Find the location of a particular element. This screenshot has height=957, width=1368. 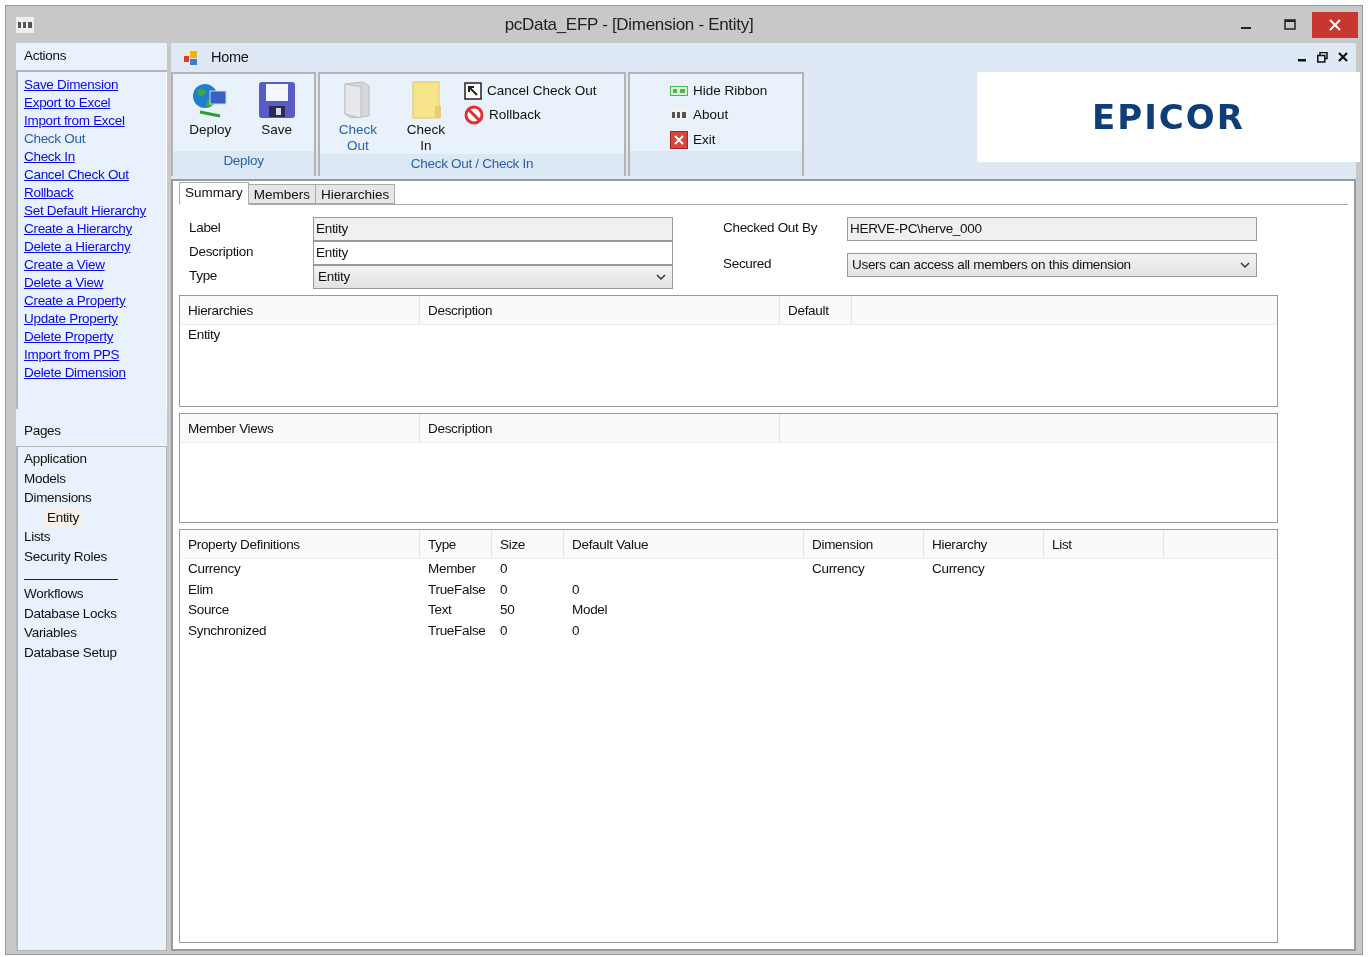

page-item: Dimensions is located at coordinates (58, 497).